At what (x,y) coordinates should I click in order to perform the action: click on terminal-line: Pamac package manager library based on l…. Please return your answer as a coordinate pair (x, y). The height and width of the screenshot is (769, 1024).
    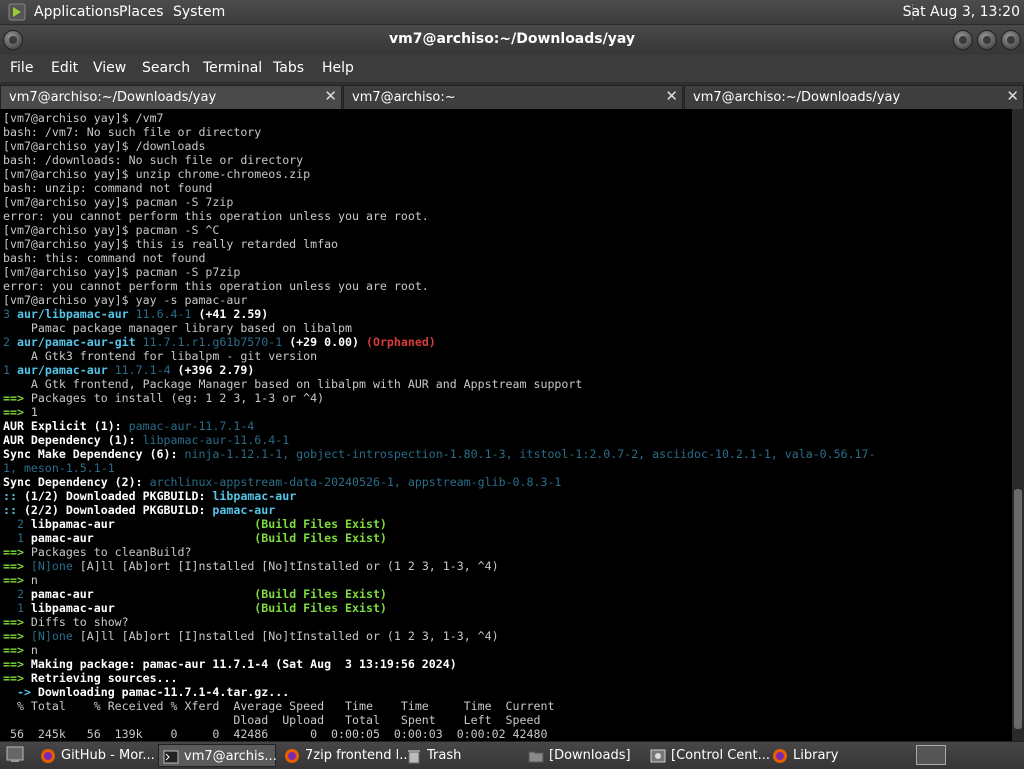
    Looking at the image, I should click on (439, 328).